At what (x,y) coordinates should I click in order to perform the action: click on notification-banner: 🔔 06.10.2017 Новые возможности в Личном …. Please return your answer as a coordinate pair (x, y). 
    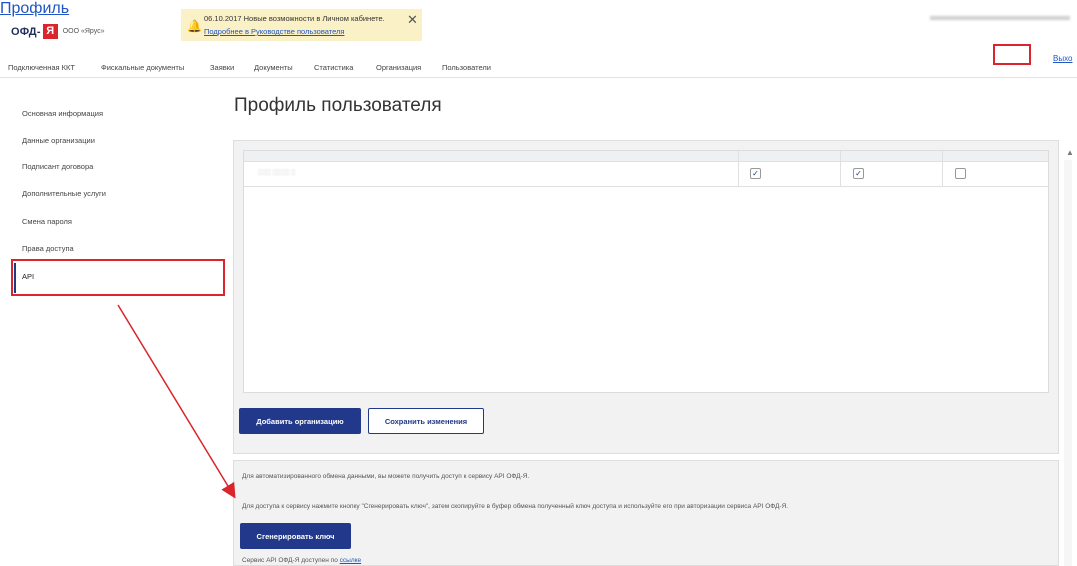
    Looking at the image, I should click on (301, 25).